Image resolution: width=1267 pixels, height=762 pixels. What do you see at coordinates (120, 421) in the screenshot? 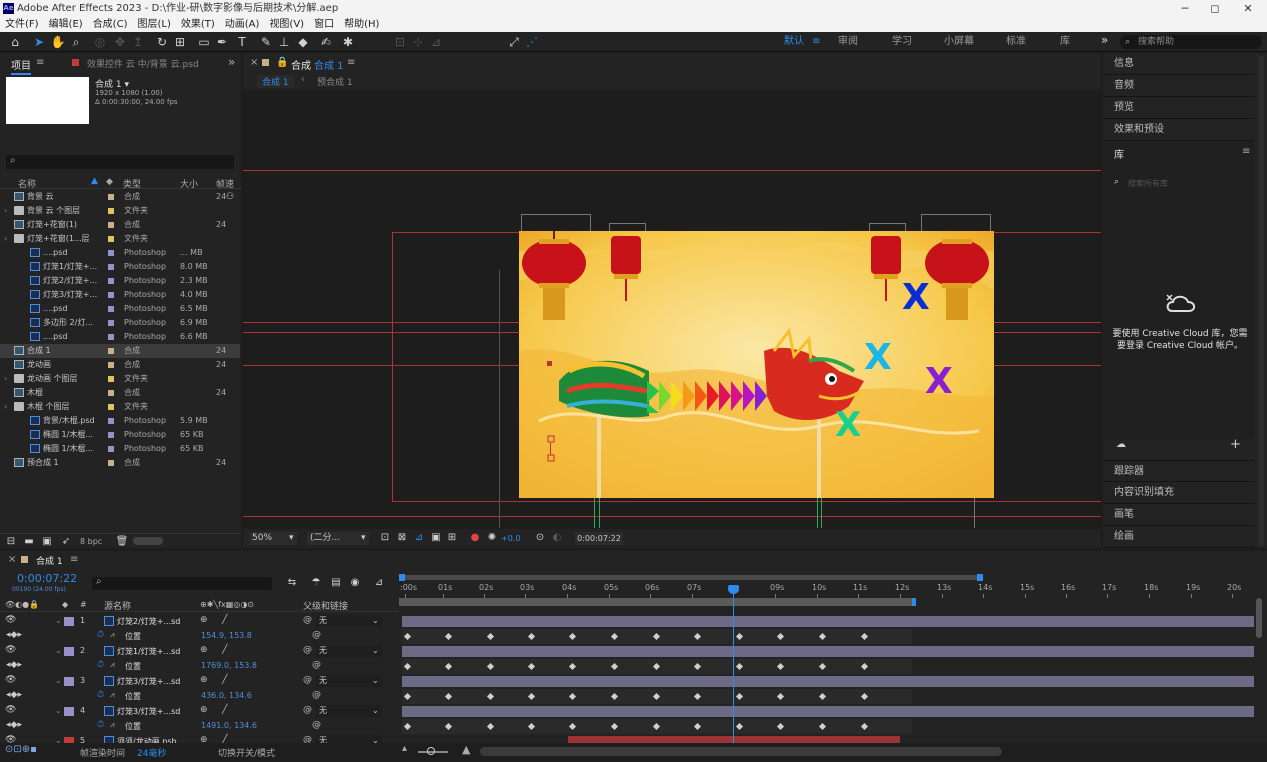
I see `project-item: 背景/木棍.psd Photoshop 5.9 MB` at bounding box center [120, 421].